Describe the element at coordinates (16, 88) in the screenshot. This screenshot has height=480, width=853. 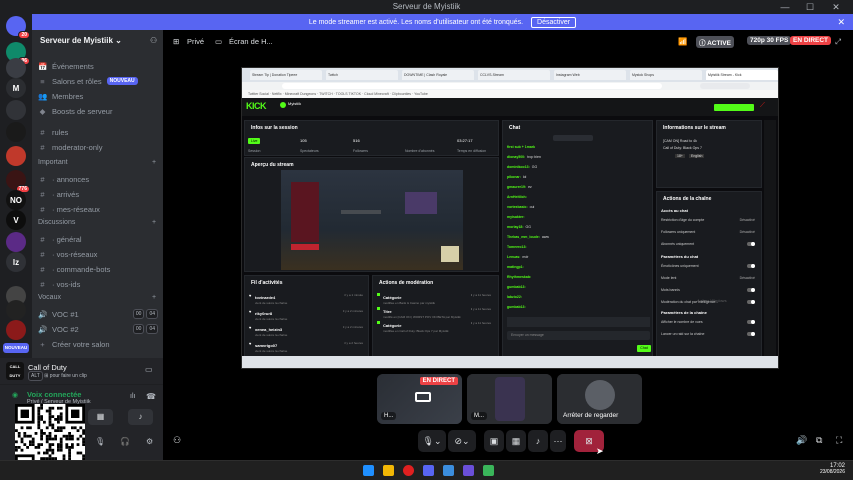
I see `server-icon: M` at that location.